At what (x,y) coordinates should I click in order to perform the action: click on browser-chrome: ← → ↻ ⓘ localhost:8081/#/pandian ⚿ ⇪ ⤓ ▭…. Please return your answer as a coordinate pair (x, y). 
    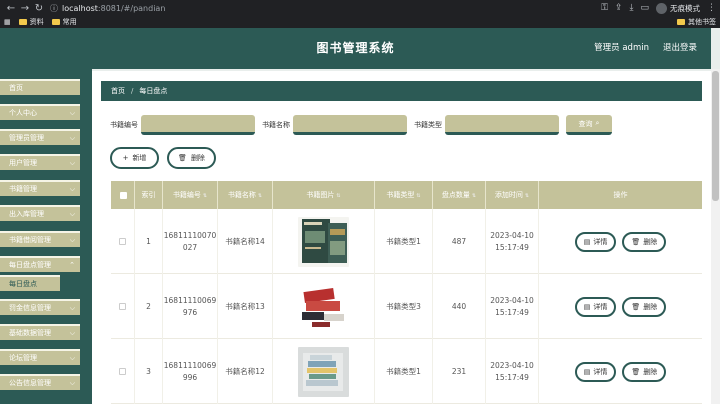
    Looking at the image, I should click on (360, 14).